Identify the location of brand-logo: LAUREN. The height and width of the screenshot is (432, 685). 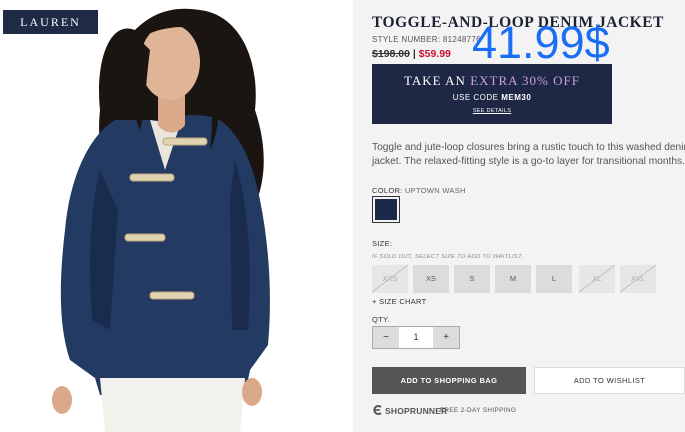
(50, 22).